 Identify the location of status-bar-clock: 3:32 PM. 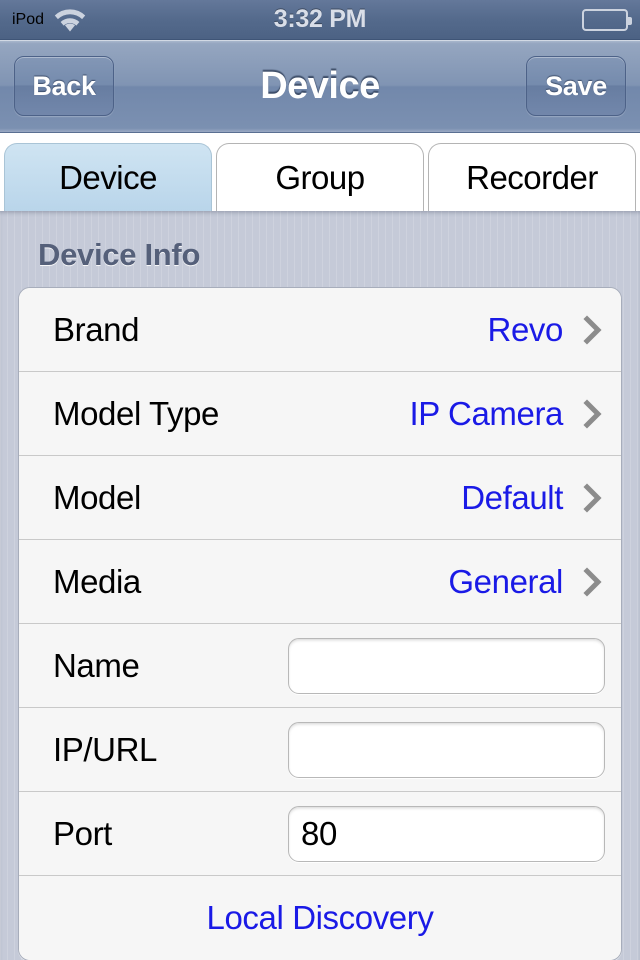
(320, 19).